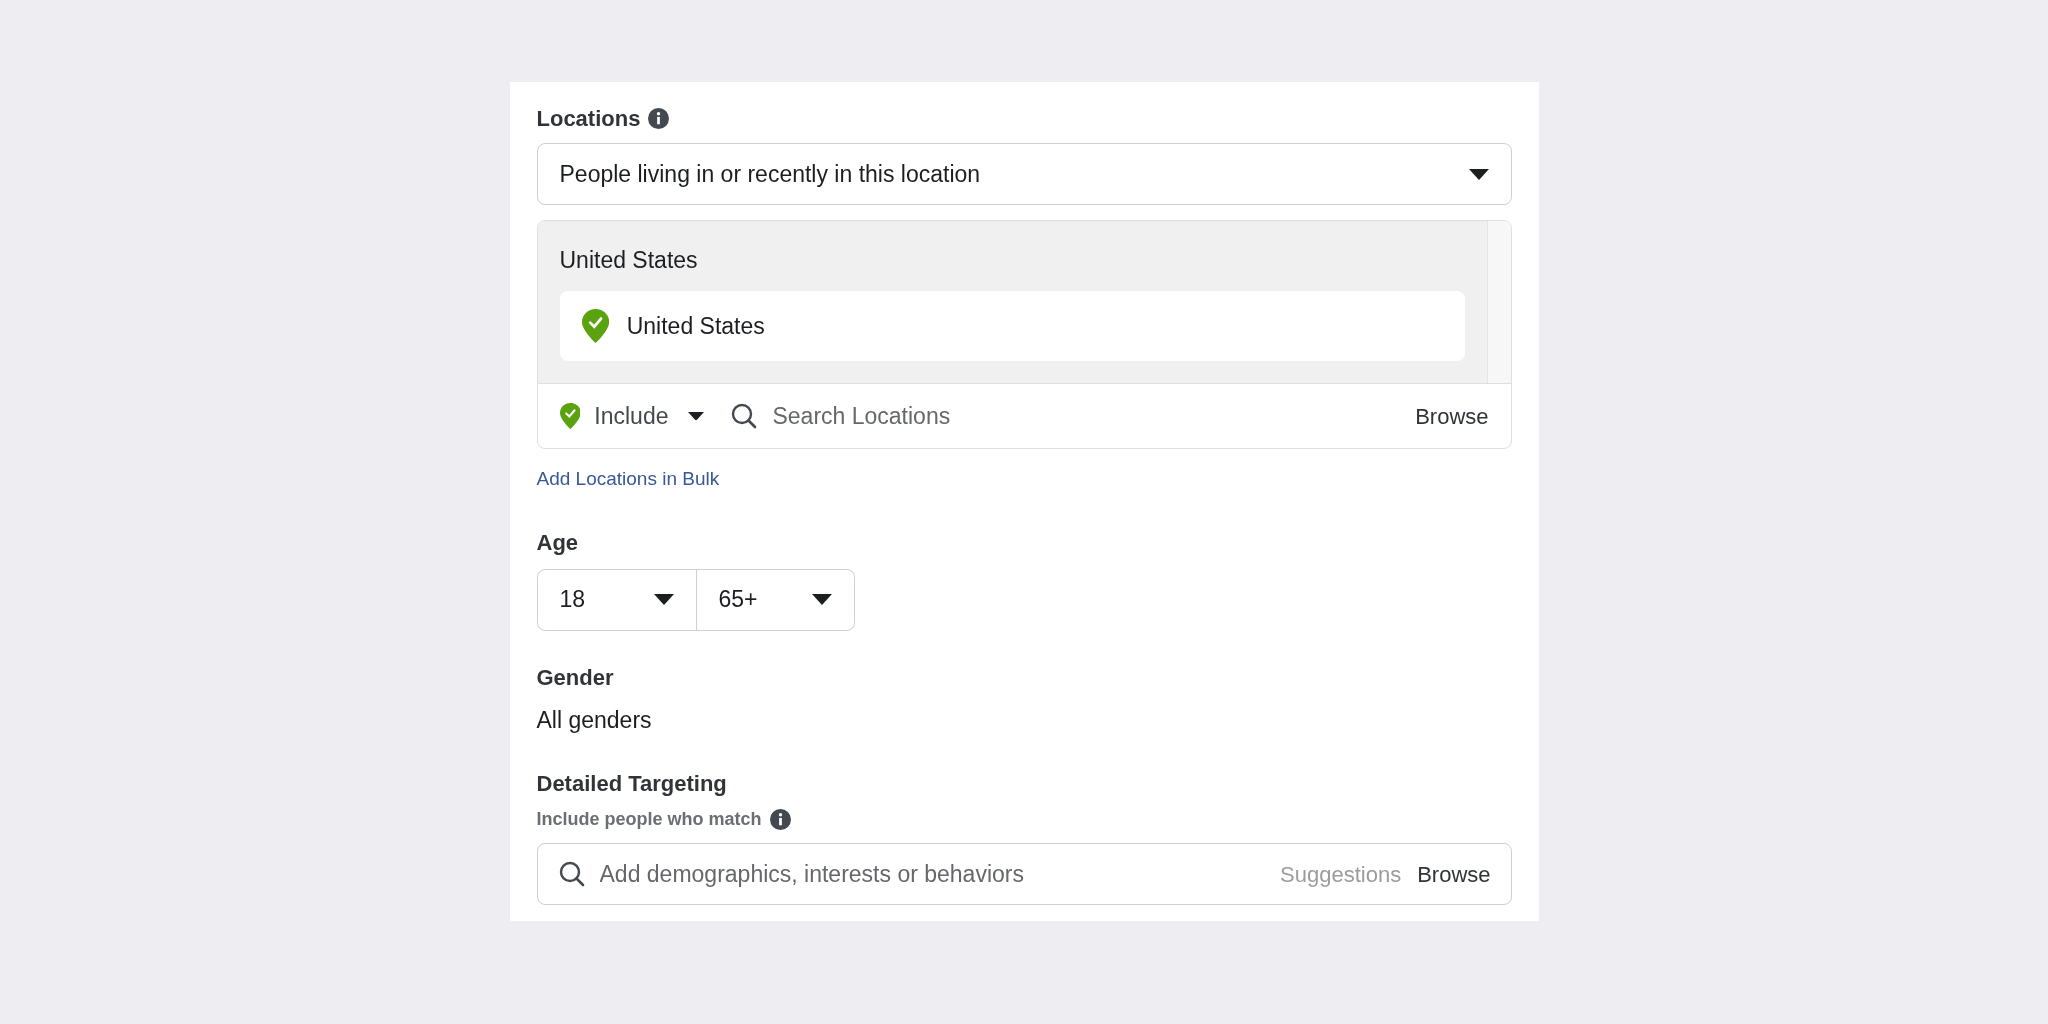  Describe the element at coordinates (558, 542) in the screenshot. I see `section-label: Age` at that location.